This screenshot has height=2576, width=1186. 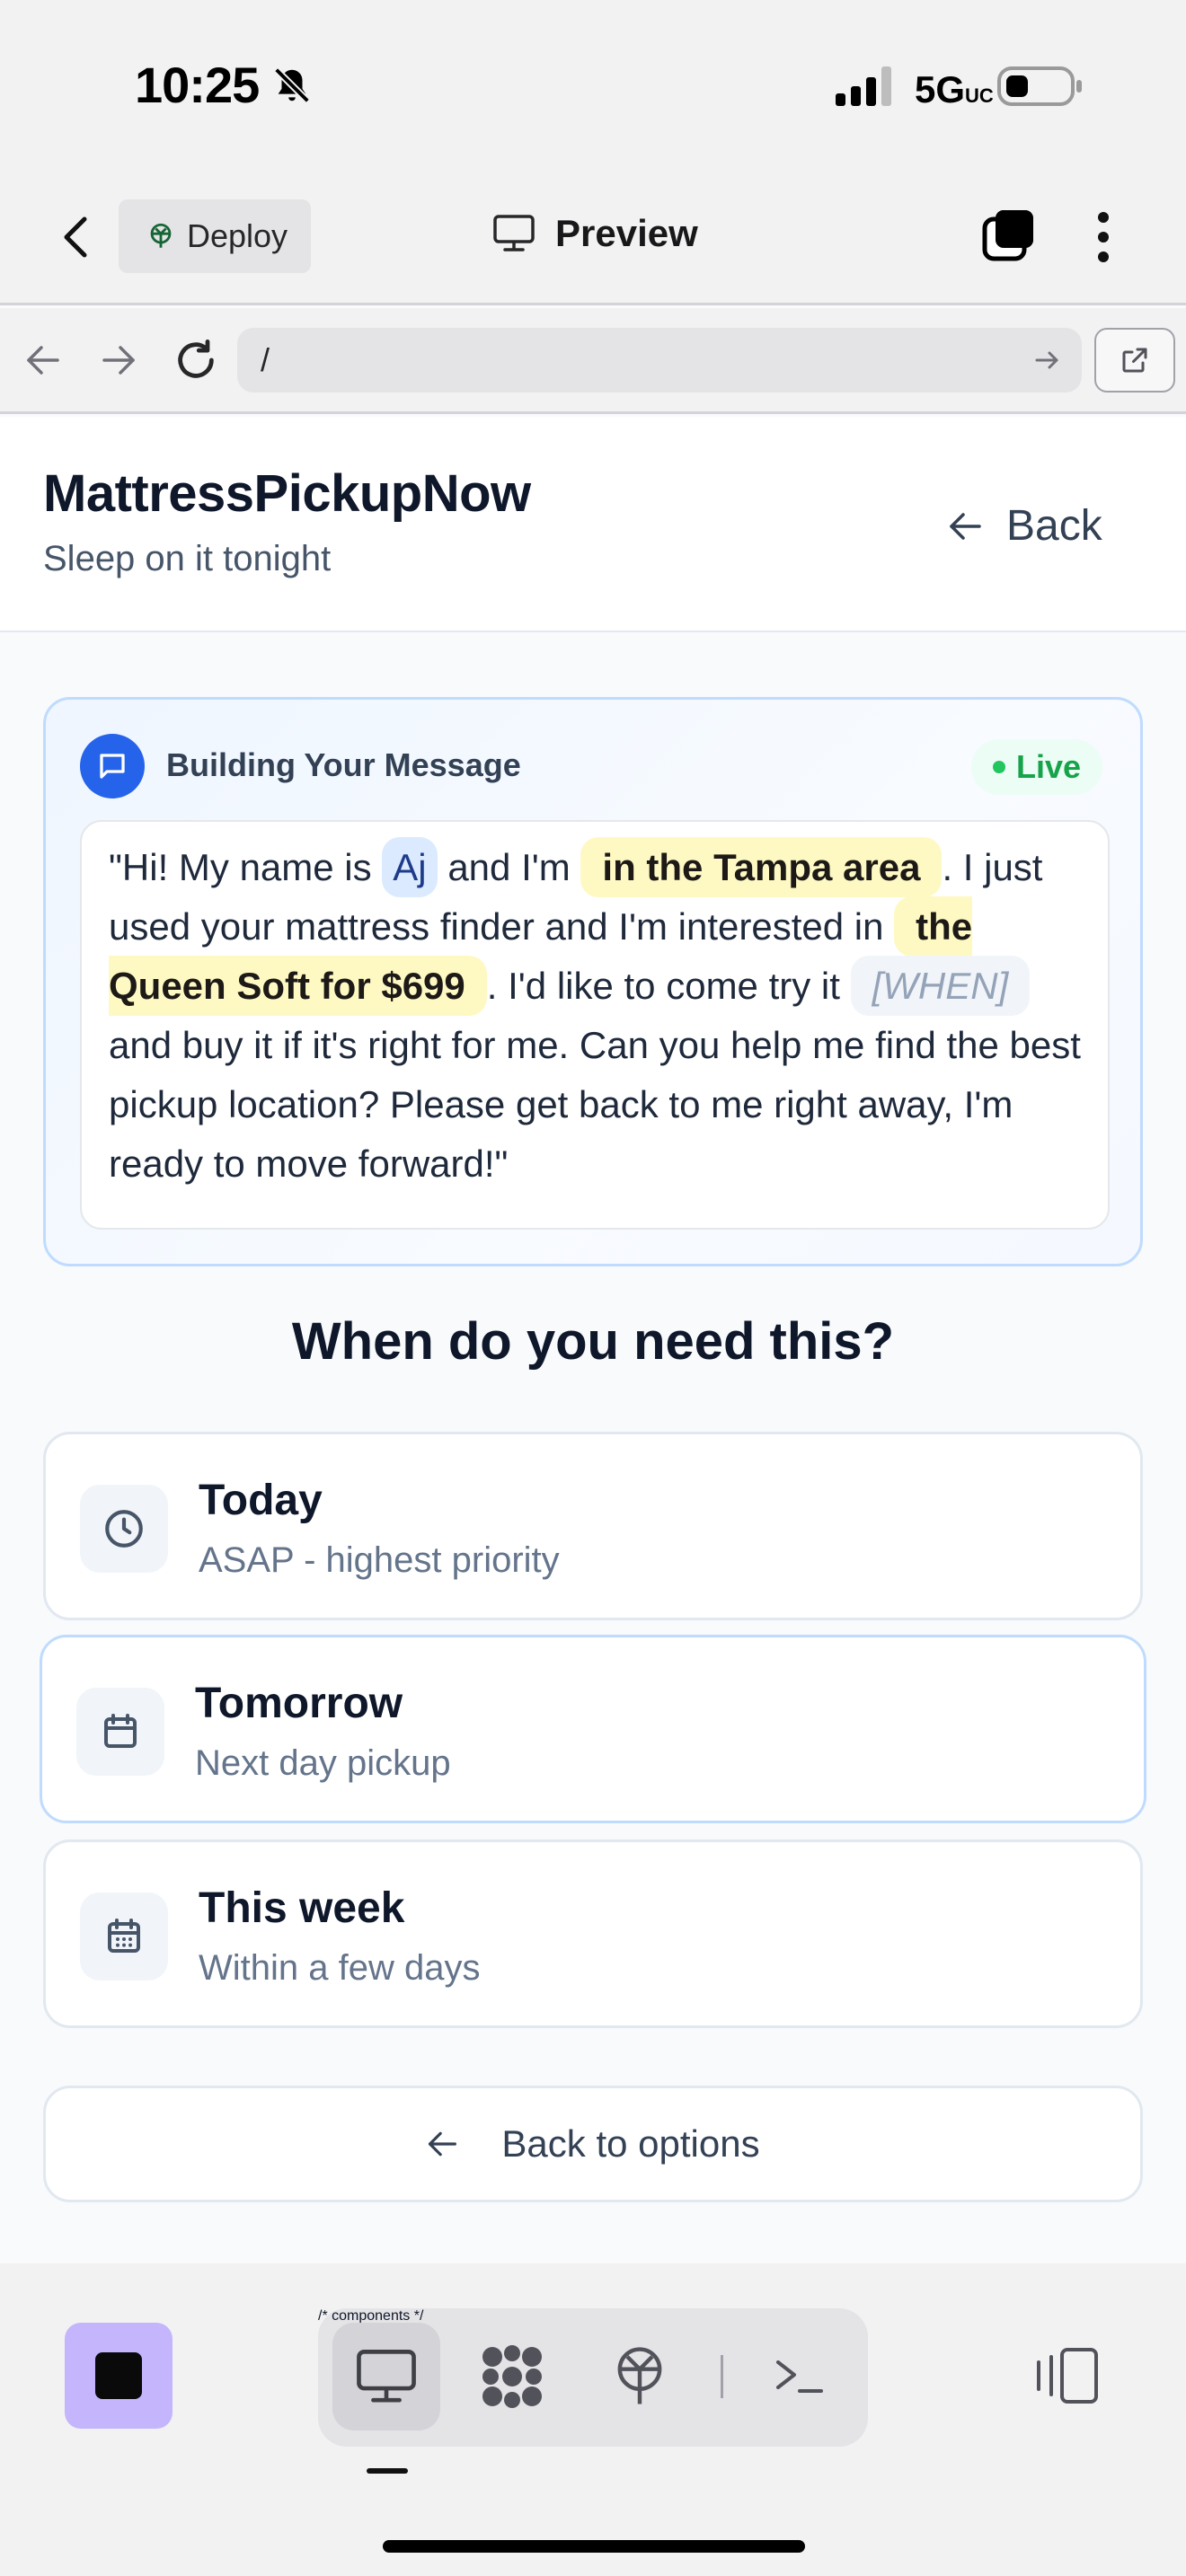 I want to click on name-chip: Aj, so click(x=410, y=867).